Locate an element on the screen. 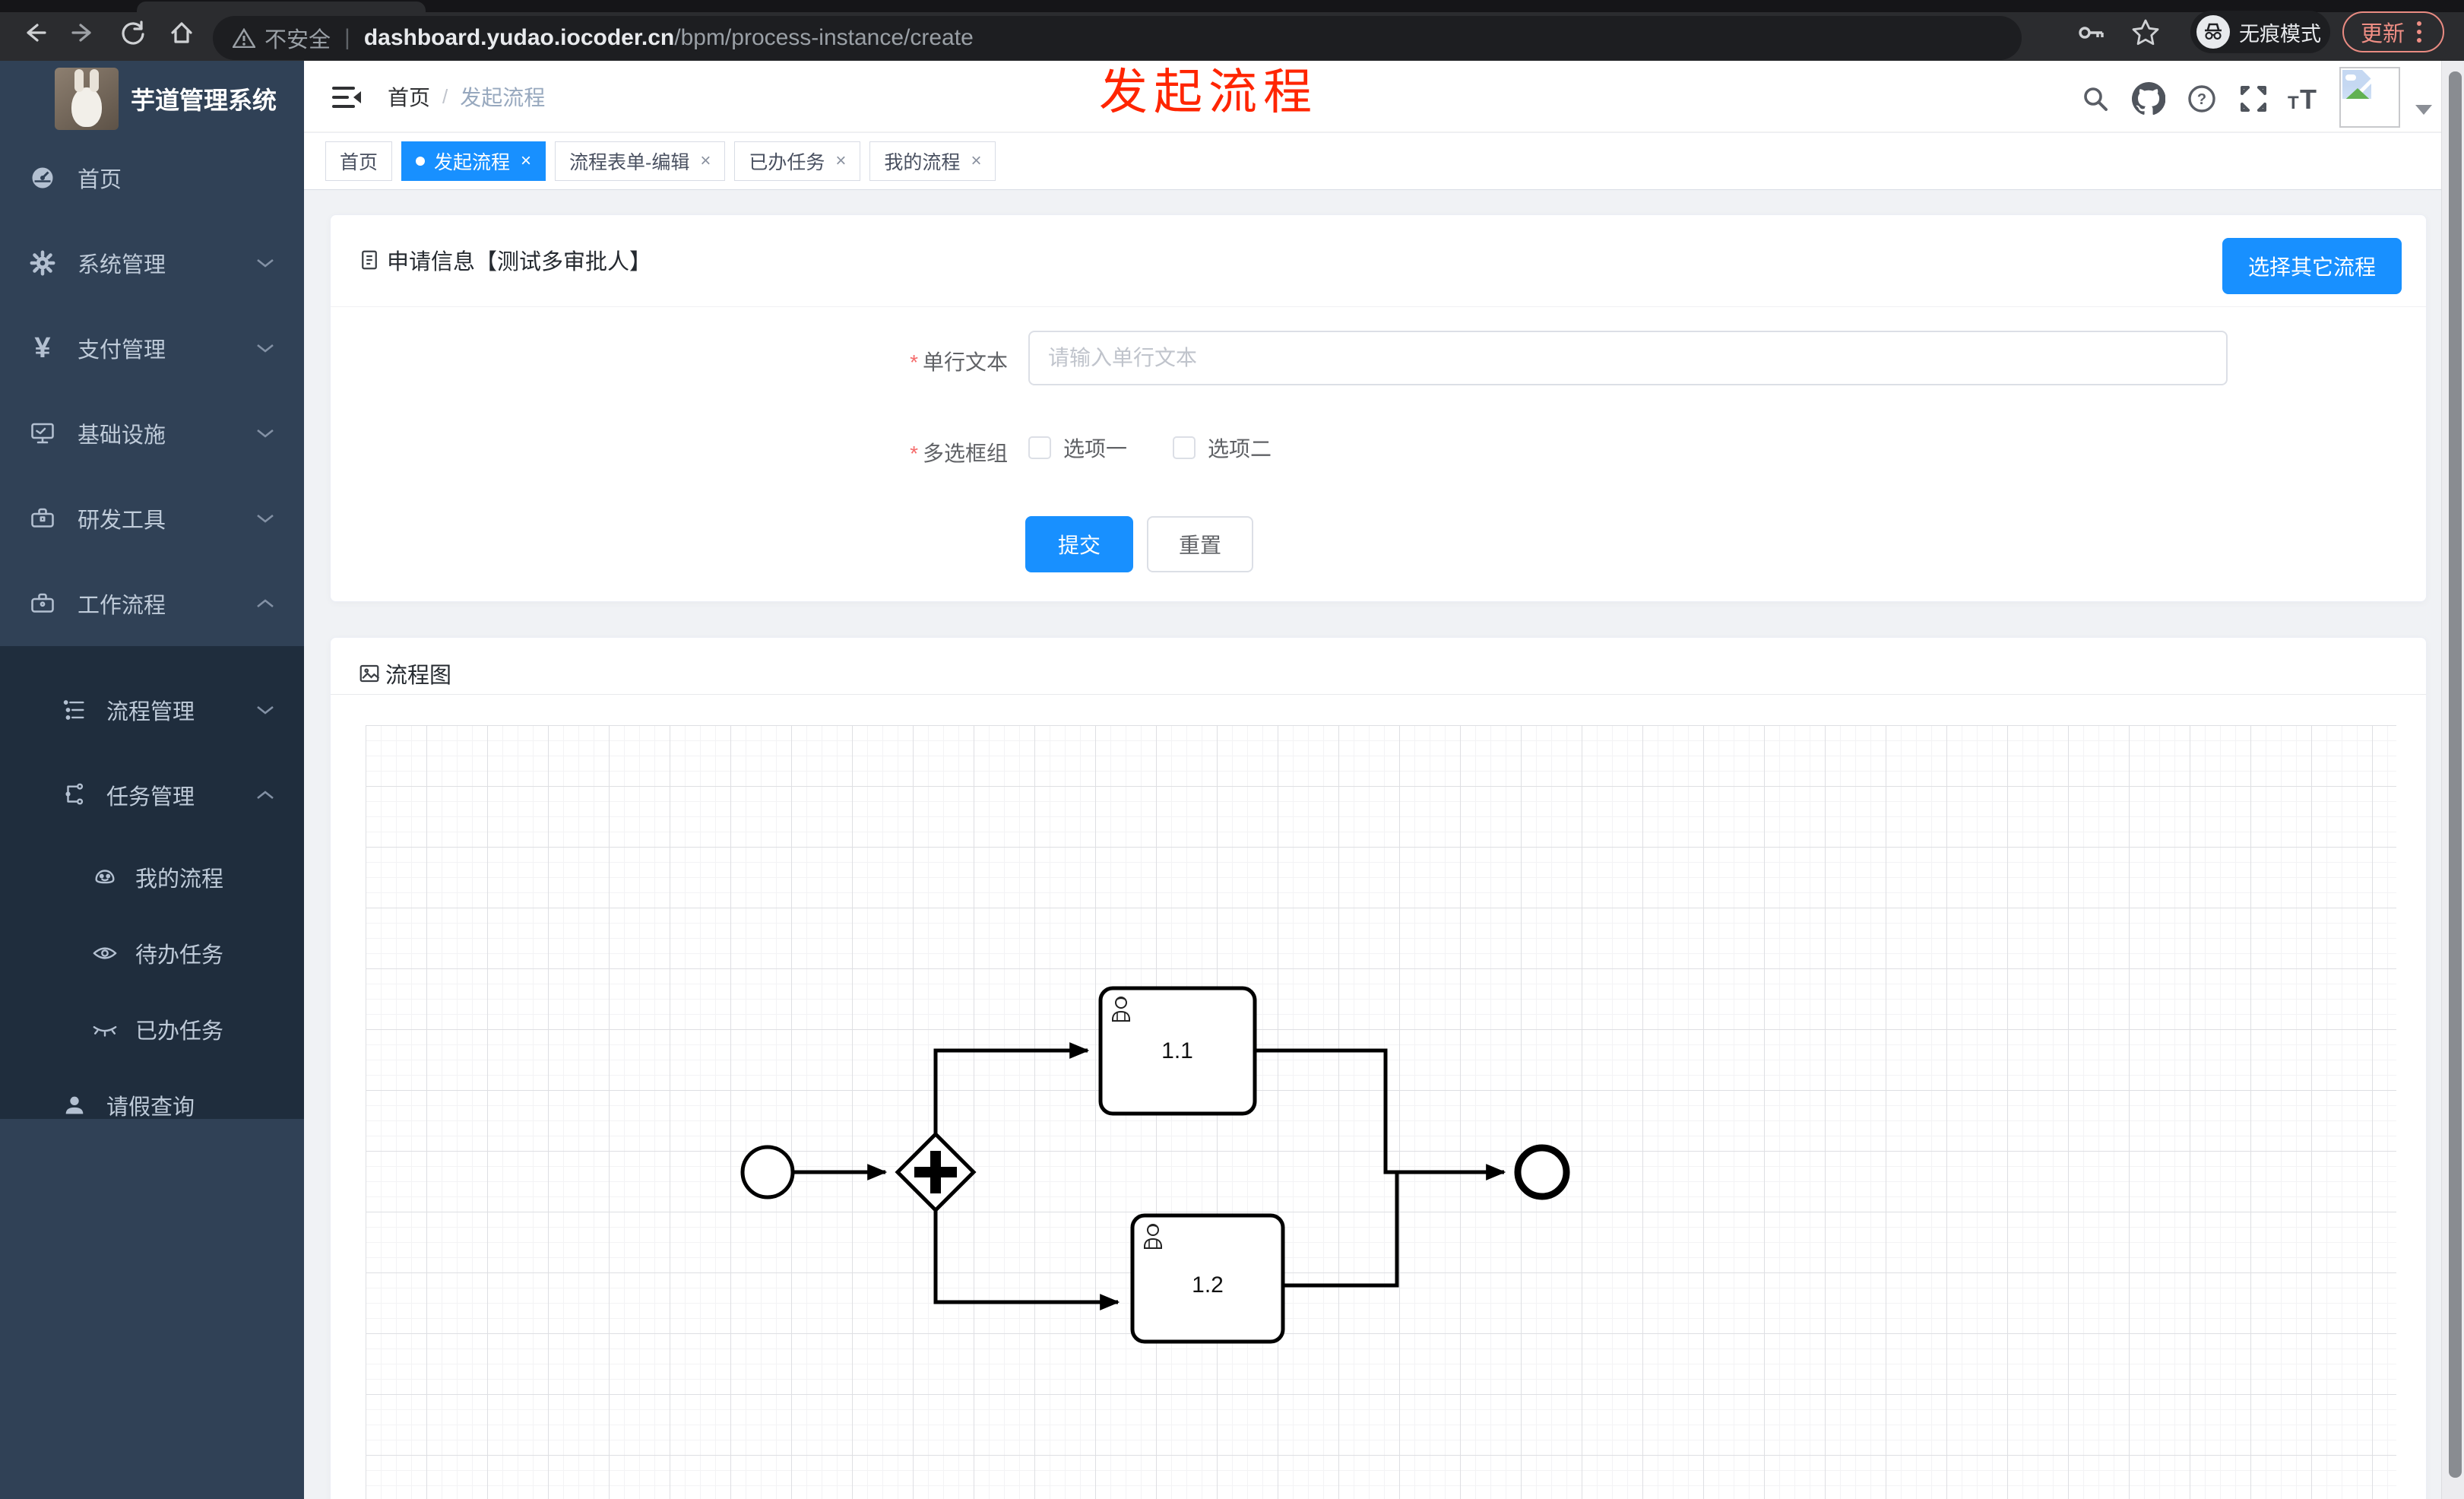 The image size is (2464, 1499). submit-button: 提交 is located at coordinates (1079, 544).